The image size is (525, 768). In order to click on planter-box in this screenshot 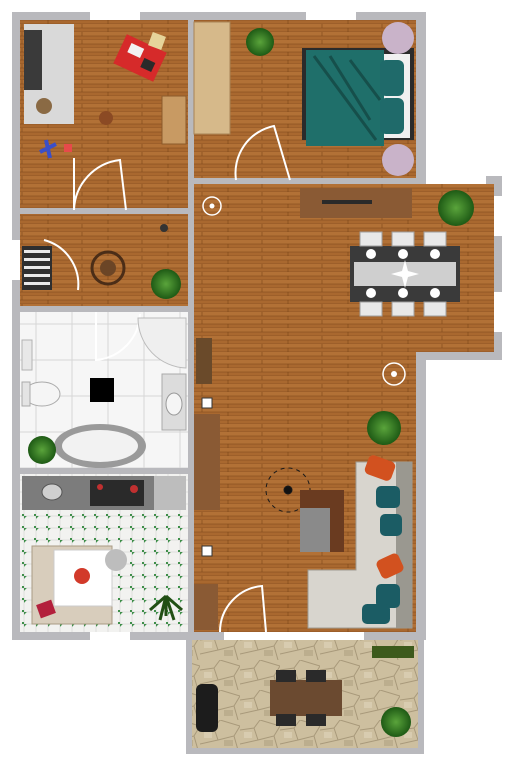, I will do `click(204, 361)`.